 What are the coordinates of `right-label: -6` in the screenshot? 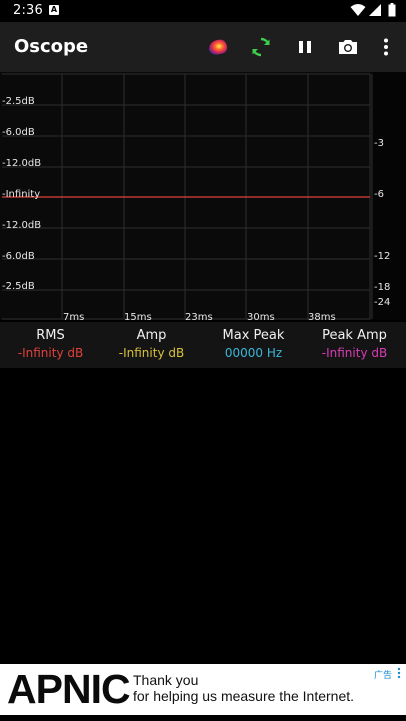 It's located at (379, 194).